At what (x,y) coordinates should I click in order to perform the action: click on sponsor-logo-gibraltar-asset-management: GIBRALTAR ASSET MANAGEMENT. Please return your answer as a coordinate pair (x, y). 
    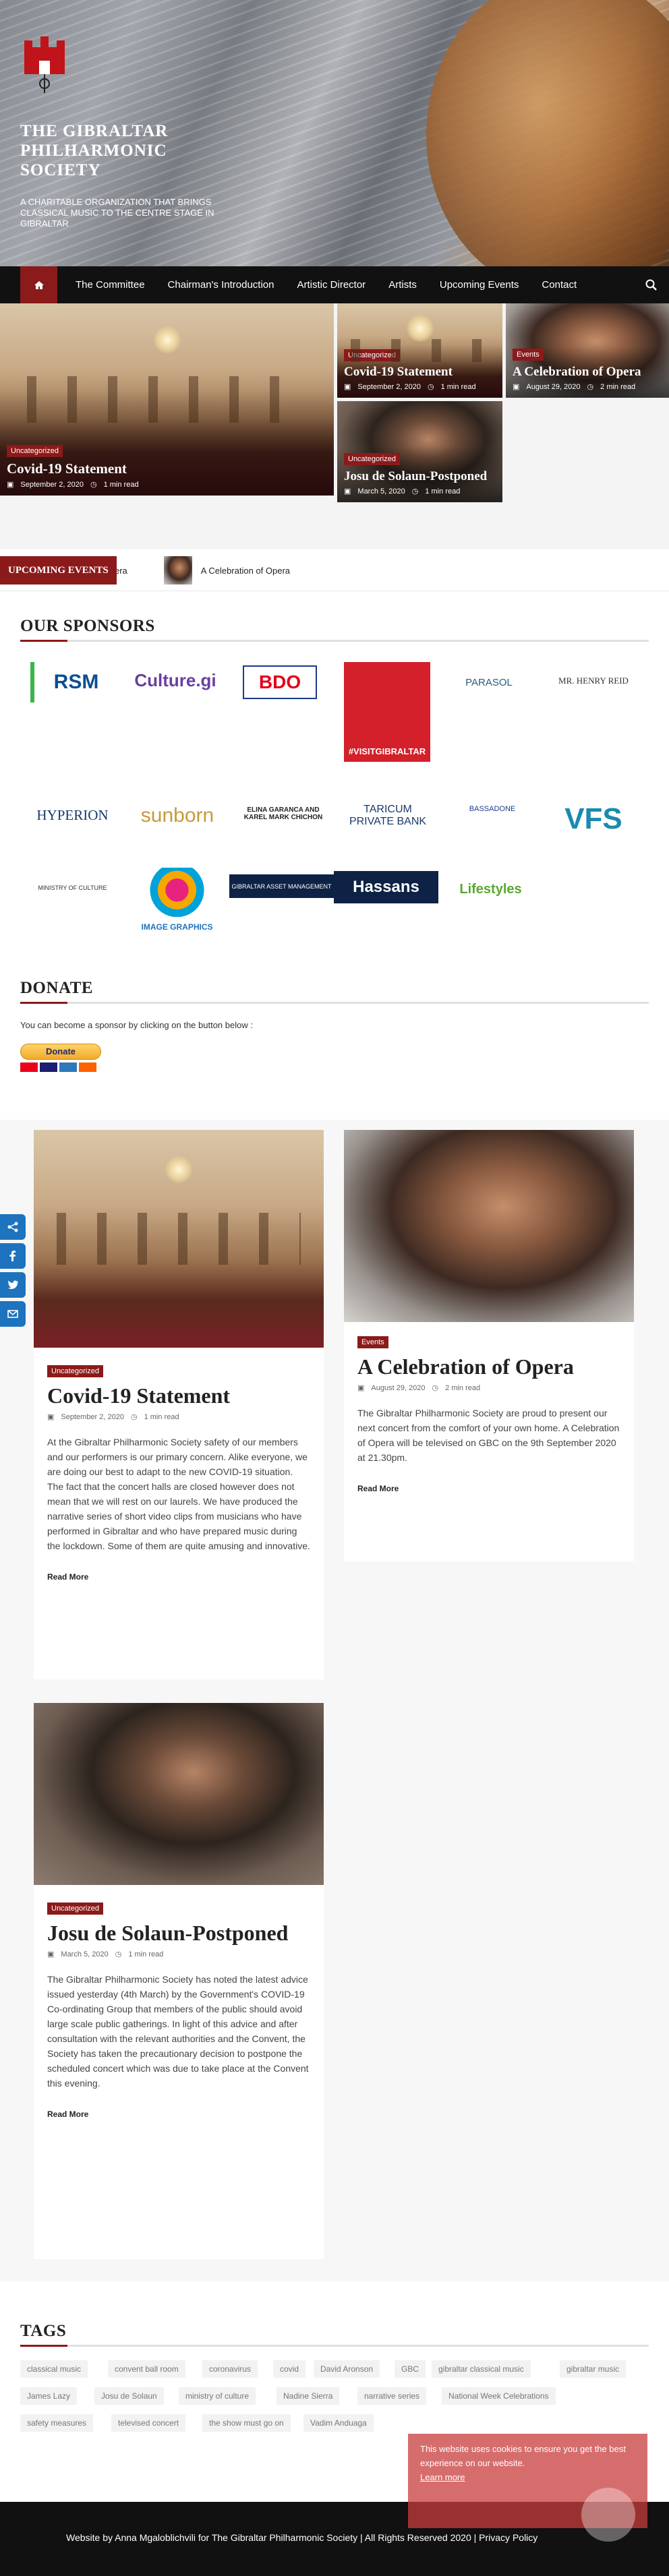
    Looking at the image, I should click on (281, 886).